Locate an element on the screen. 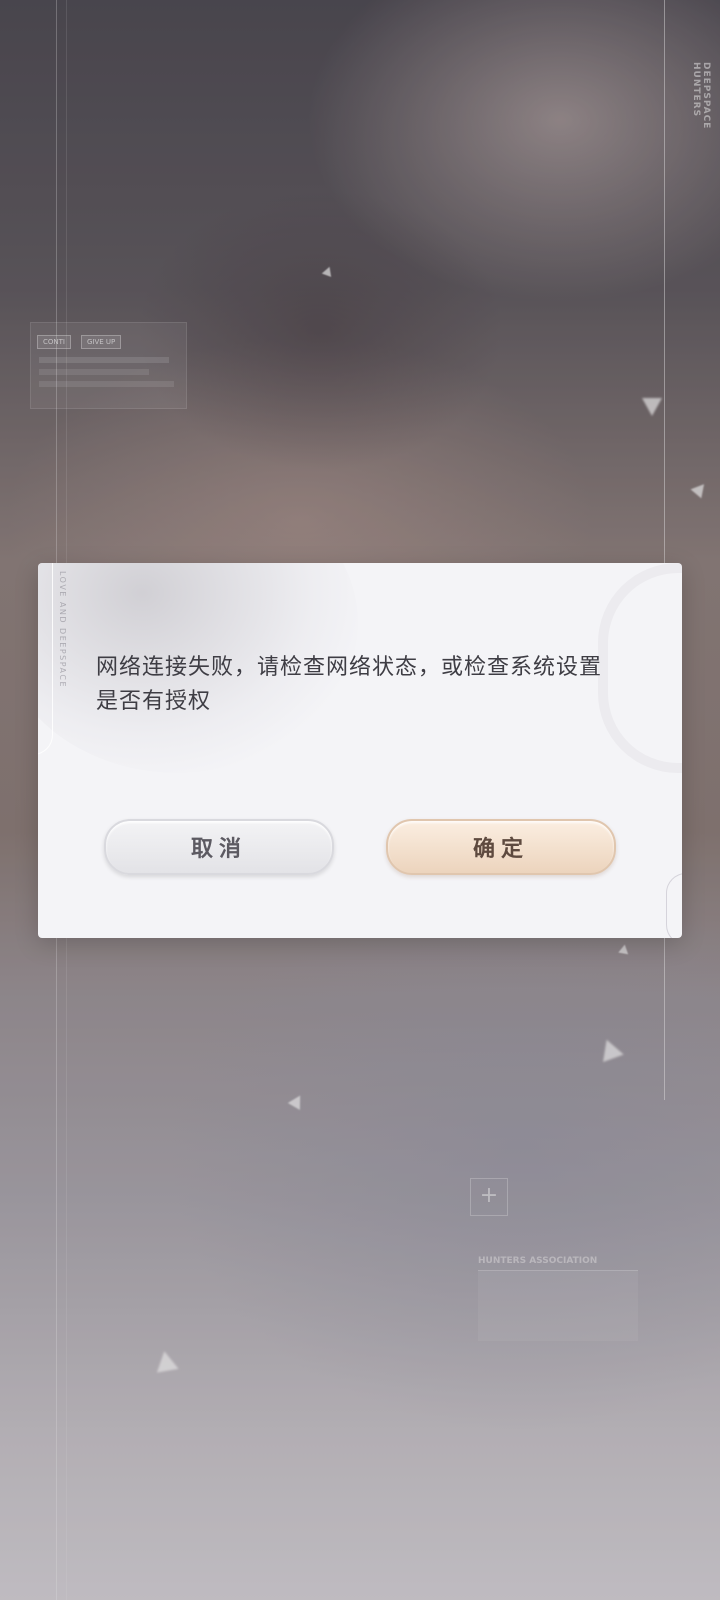 Image resolution: width=720 pixels, height=1600 pixels. dialog-message: 网络连接失败，请检查网络状态，或检查系统设置是否有授权 is located at coordinates (349, 684).